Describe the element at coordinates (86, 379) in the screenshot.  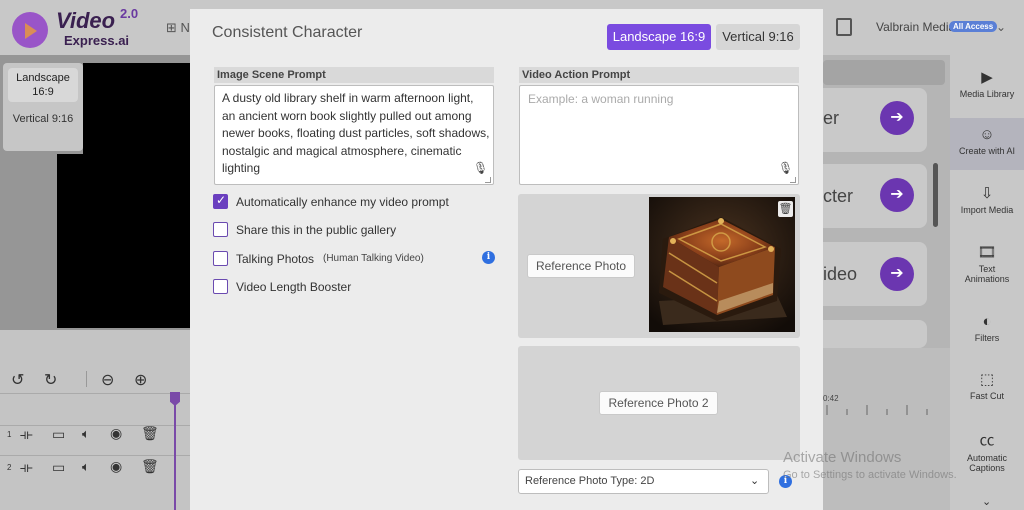
I see `toolbar-divider` at that location.